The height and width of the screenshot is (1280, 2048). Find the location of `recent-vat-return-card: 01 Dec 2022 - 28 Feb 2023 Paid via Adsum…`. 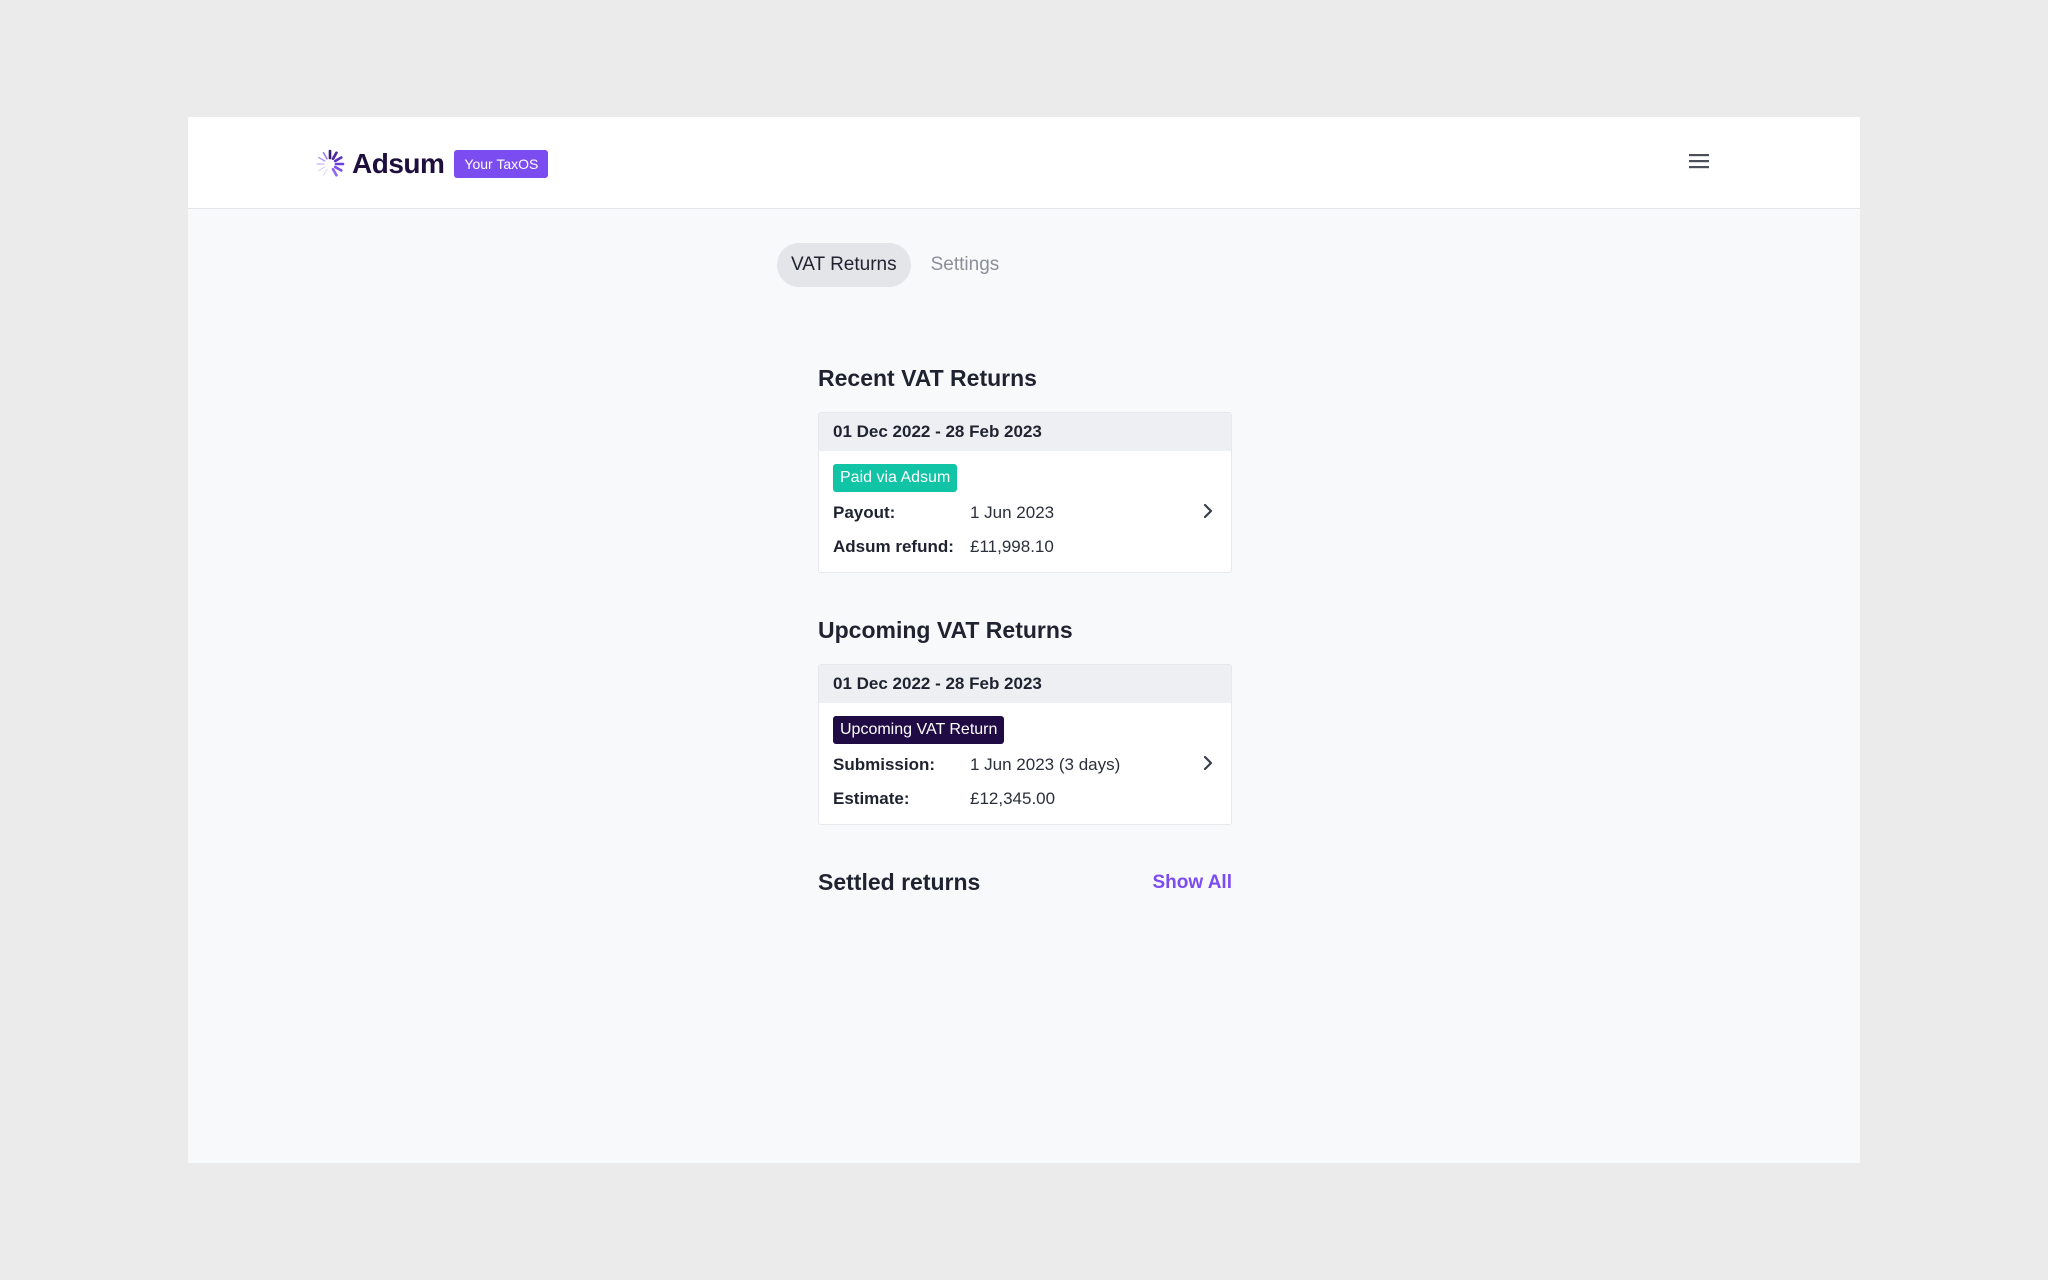

recent-vat-return-card: 01 Dec 2022 - 28 Feb 2023 Paid via Adsum… is located at coordinates (1025, 492).